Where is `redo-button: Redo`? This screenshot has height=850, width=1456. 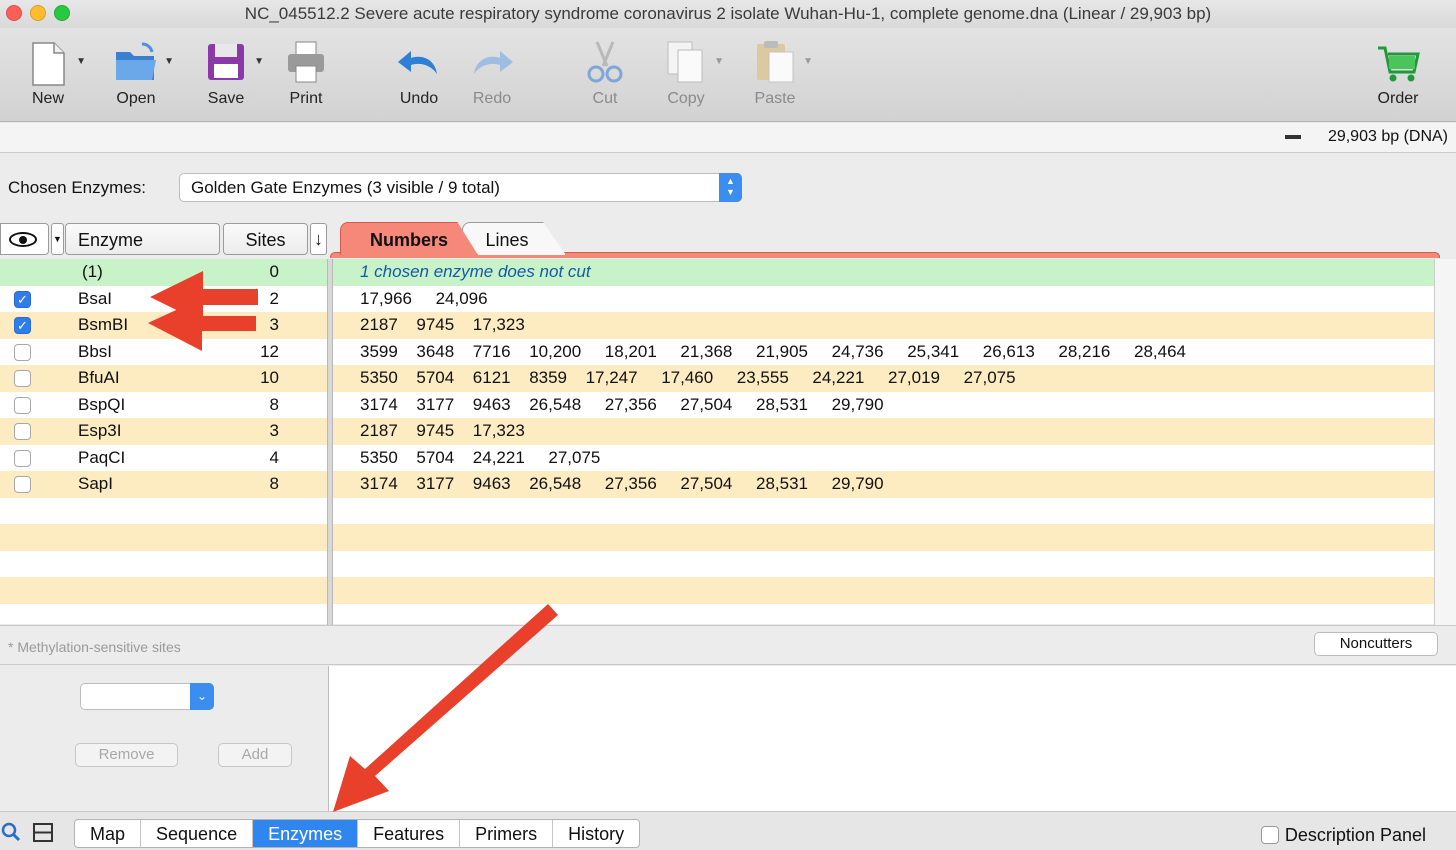
redo-button: Redo is located at coordinates (492, 73).